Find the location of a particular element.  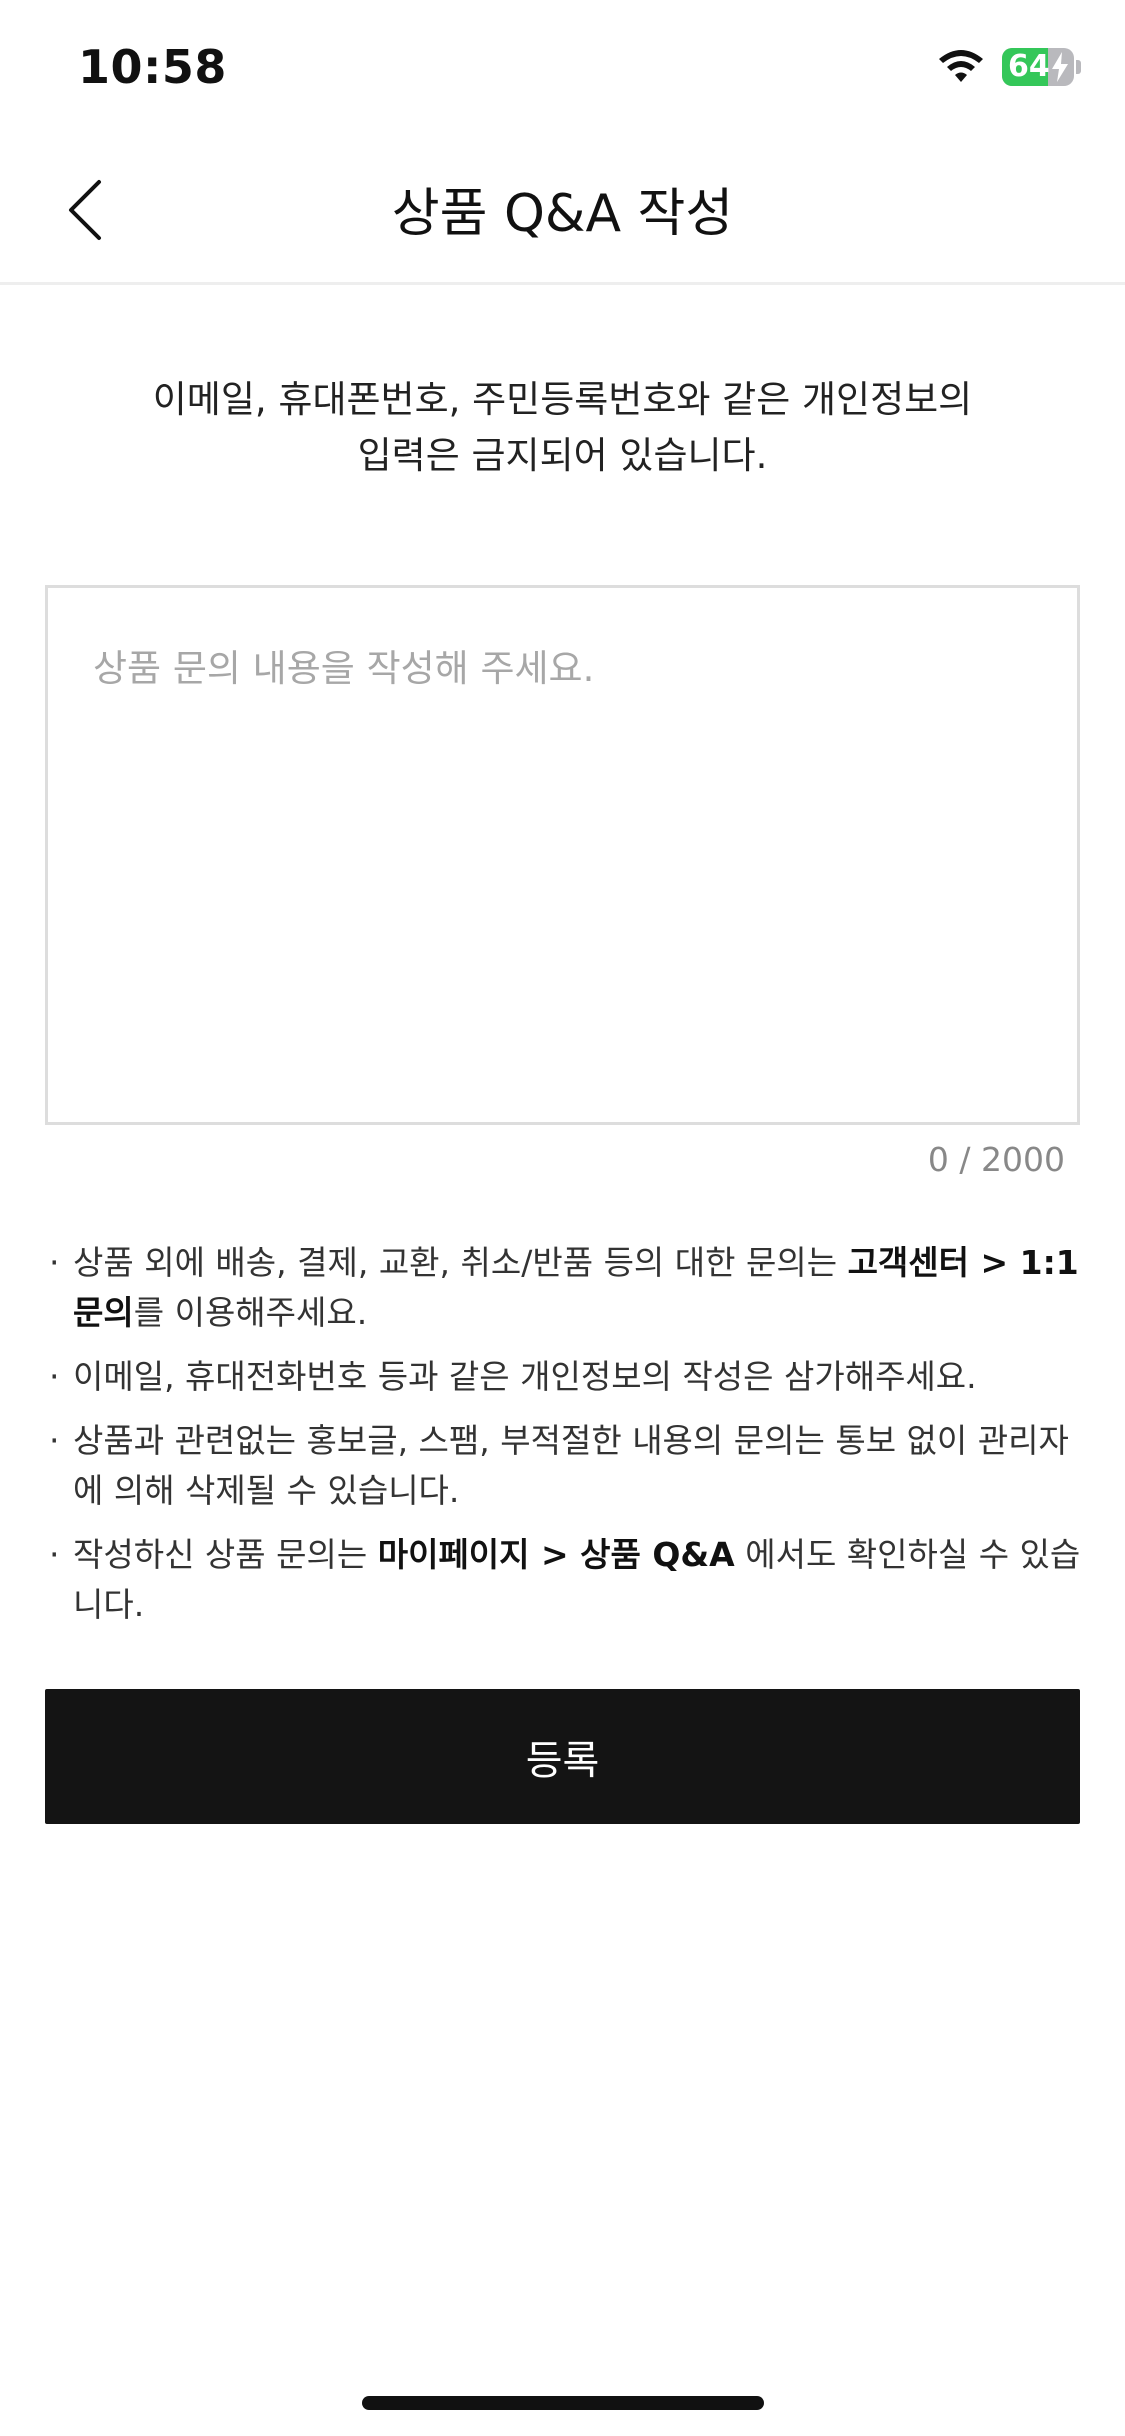

char-counter: 0 / 2000 is located at coordinates (996, 1159).